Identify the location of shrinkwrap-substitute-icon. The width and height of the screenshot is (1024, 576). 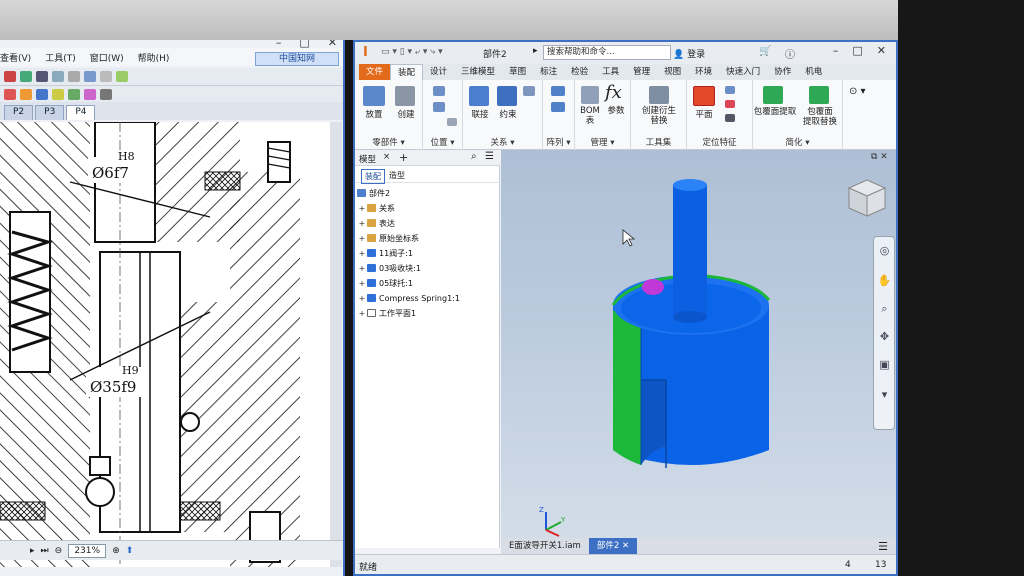
(819, 95).